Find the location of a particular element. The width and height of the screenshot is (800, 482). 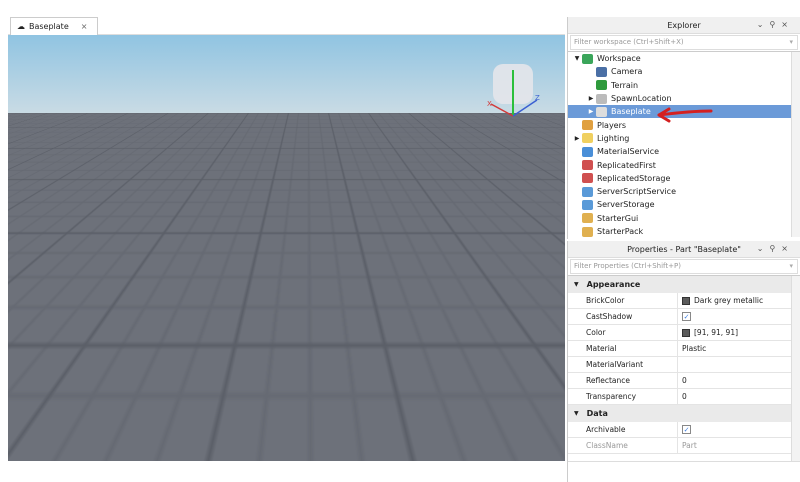

axis-z-label: Z is located at coordinates (537, 98).